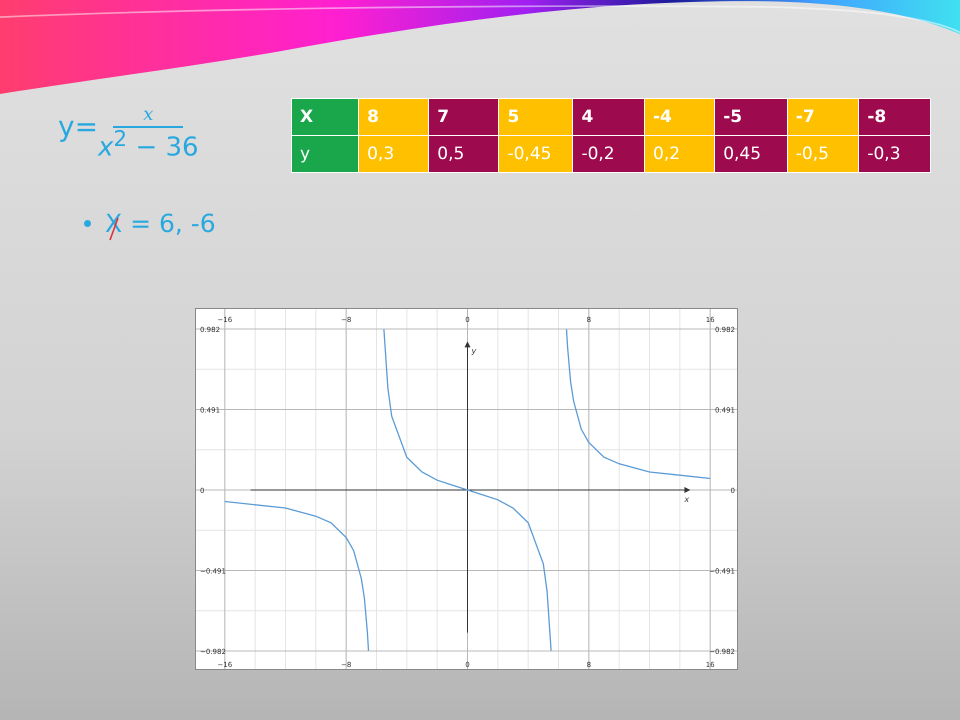 This screenshot has width=960, height=720. What do you see at coordinates (325, 117) in the screenshot?
I see `table-cell: X` at bounding box center [325, 117].